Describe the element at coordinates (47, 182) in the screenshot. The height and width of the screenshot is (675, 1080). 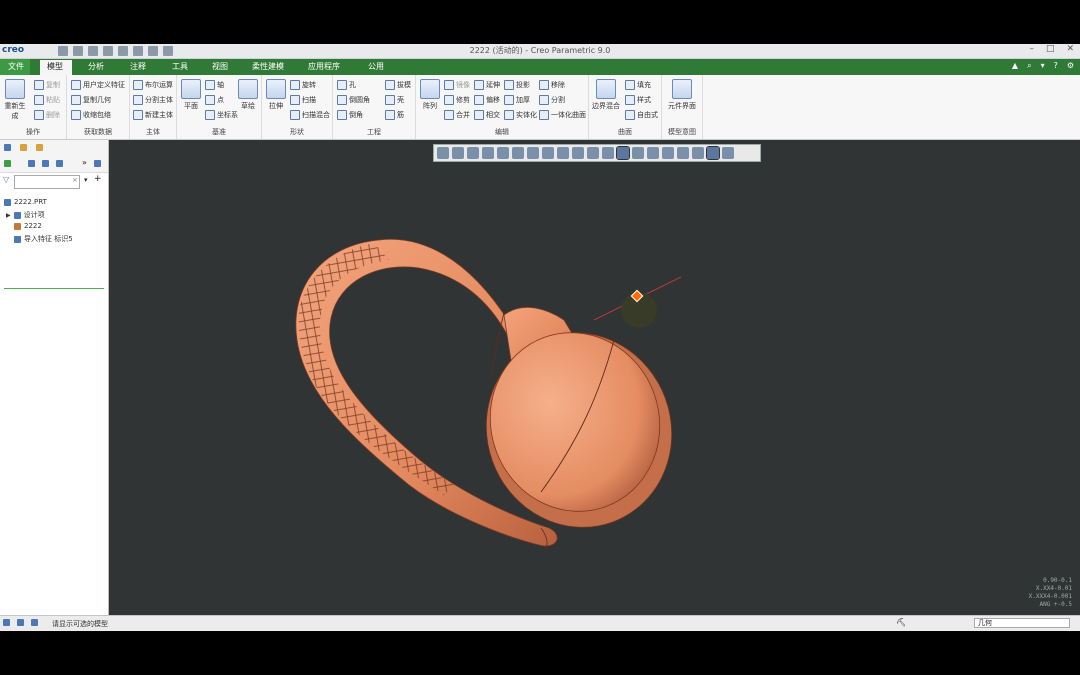
I see `tree-search-input` at that location.